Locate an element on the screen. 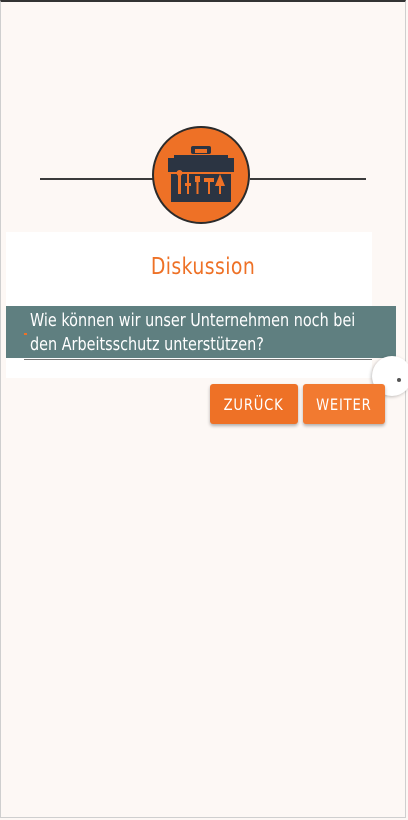 The width and height of the screenshot is (408, 820). next-button: WEITER is located at coordinates (344, 404).